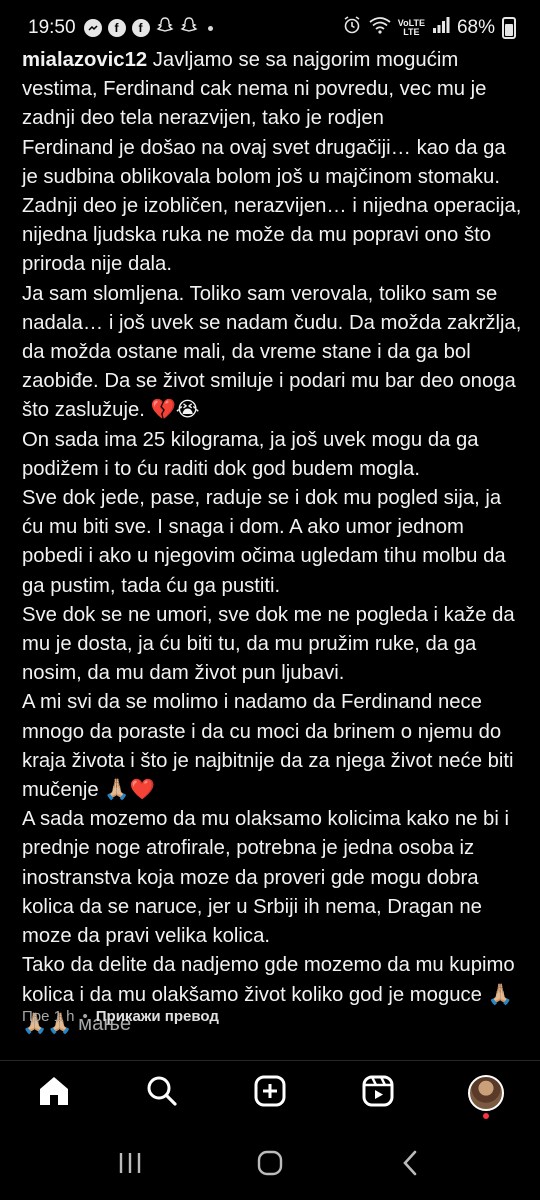  What do you see at coordinates (48, 1016) in the screenshot?
I see `time-ago: Пре 1 h` at bounding box center [48, 1016].